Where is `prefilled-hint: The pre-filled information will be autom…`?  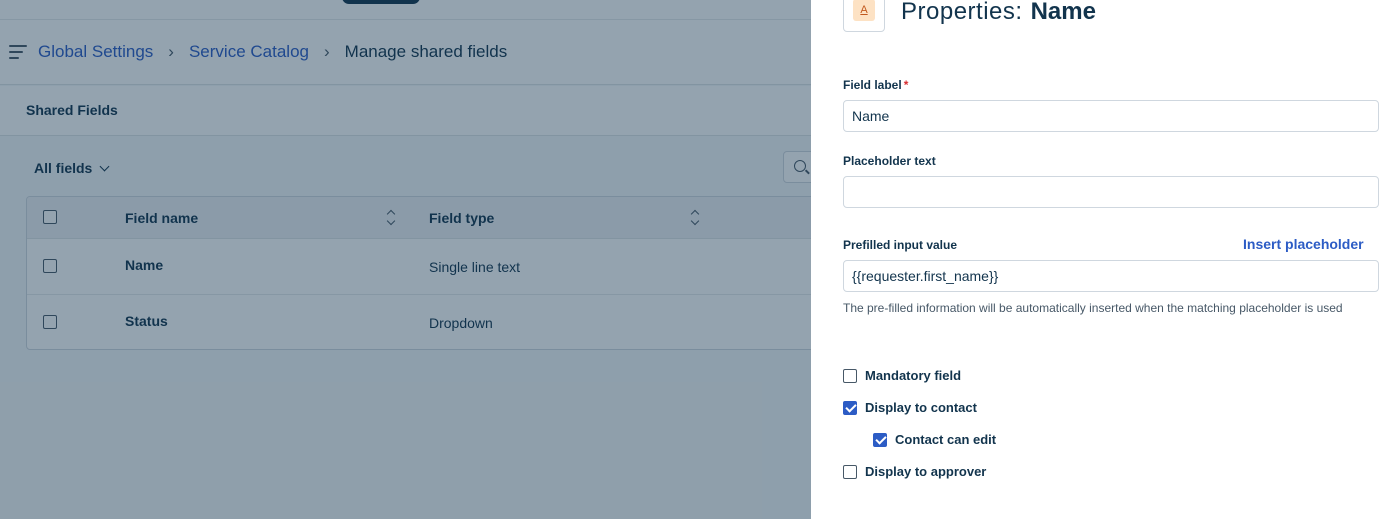
prefilled-hint: The pre-filled information will be autom… is located at coordinates (1093, 308).